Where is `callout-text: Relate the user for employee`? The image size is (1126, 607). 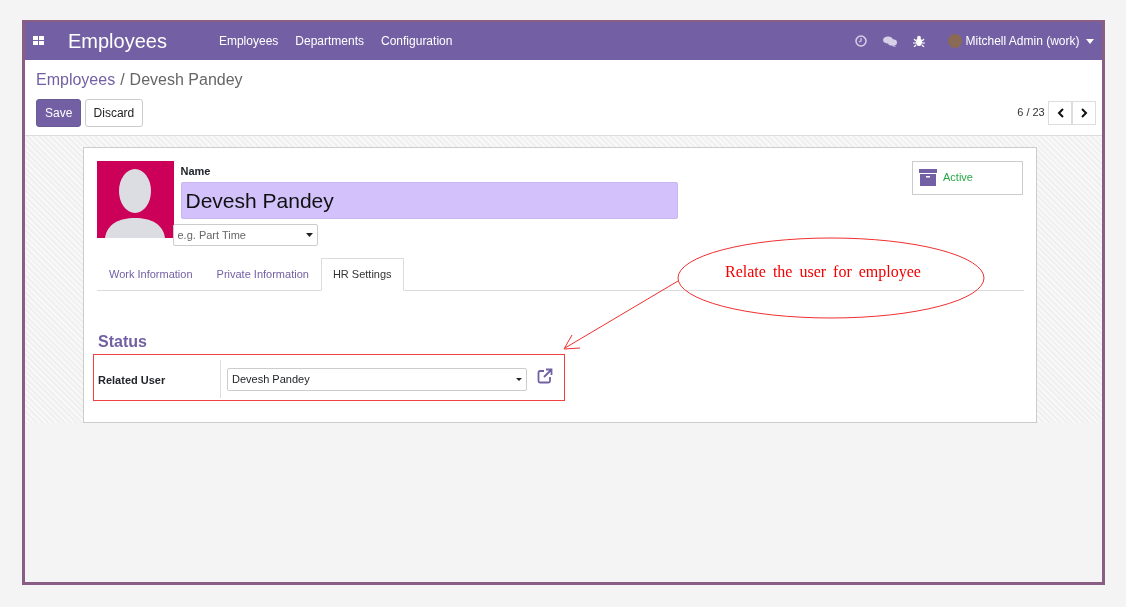
callout-text: Relate the user for employee is located at coordinates (823, 271).